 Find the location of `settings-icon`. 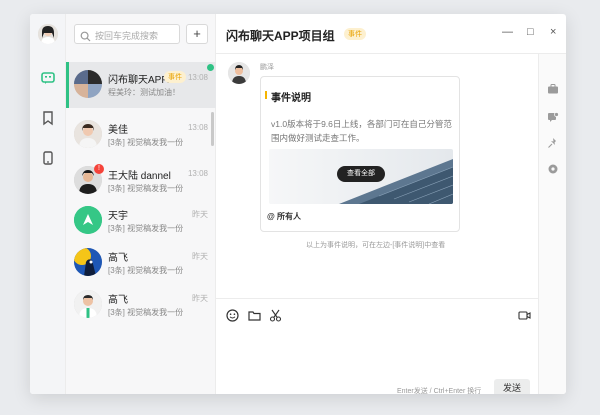

settings-icon is located at coordinates (553, 168).